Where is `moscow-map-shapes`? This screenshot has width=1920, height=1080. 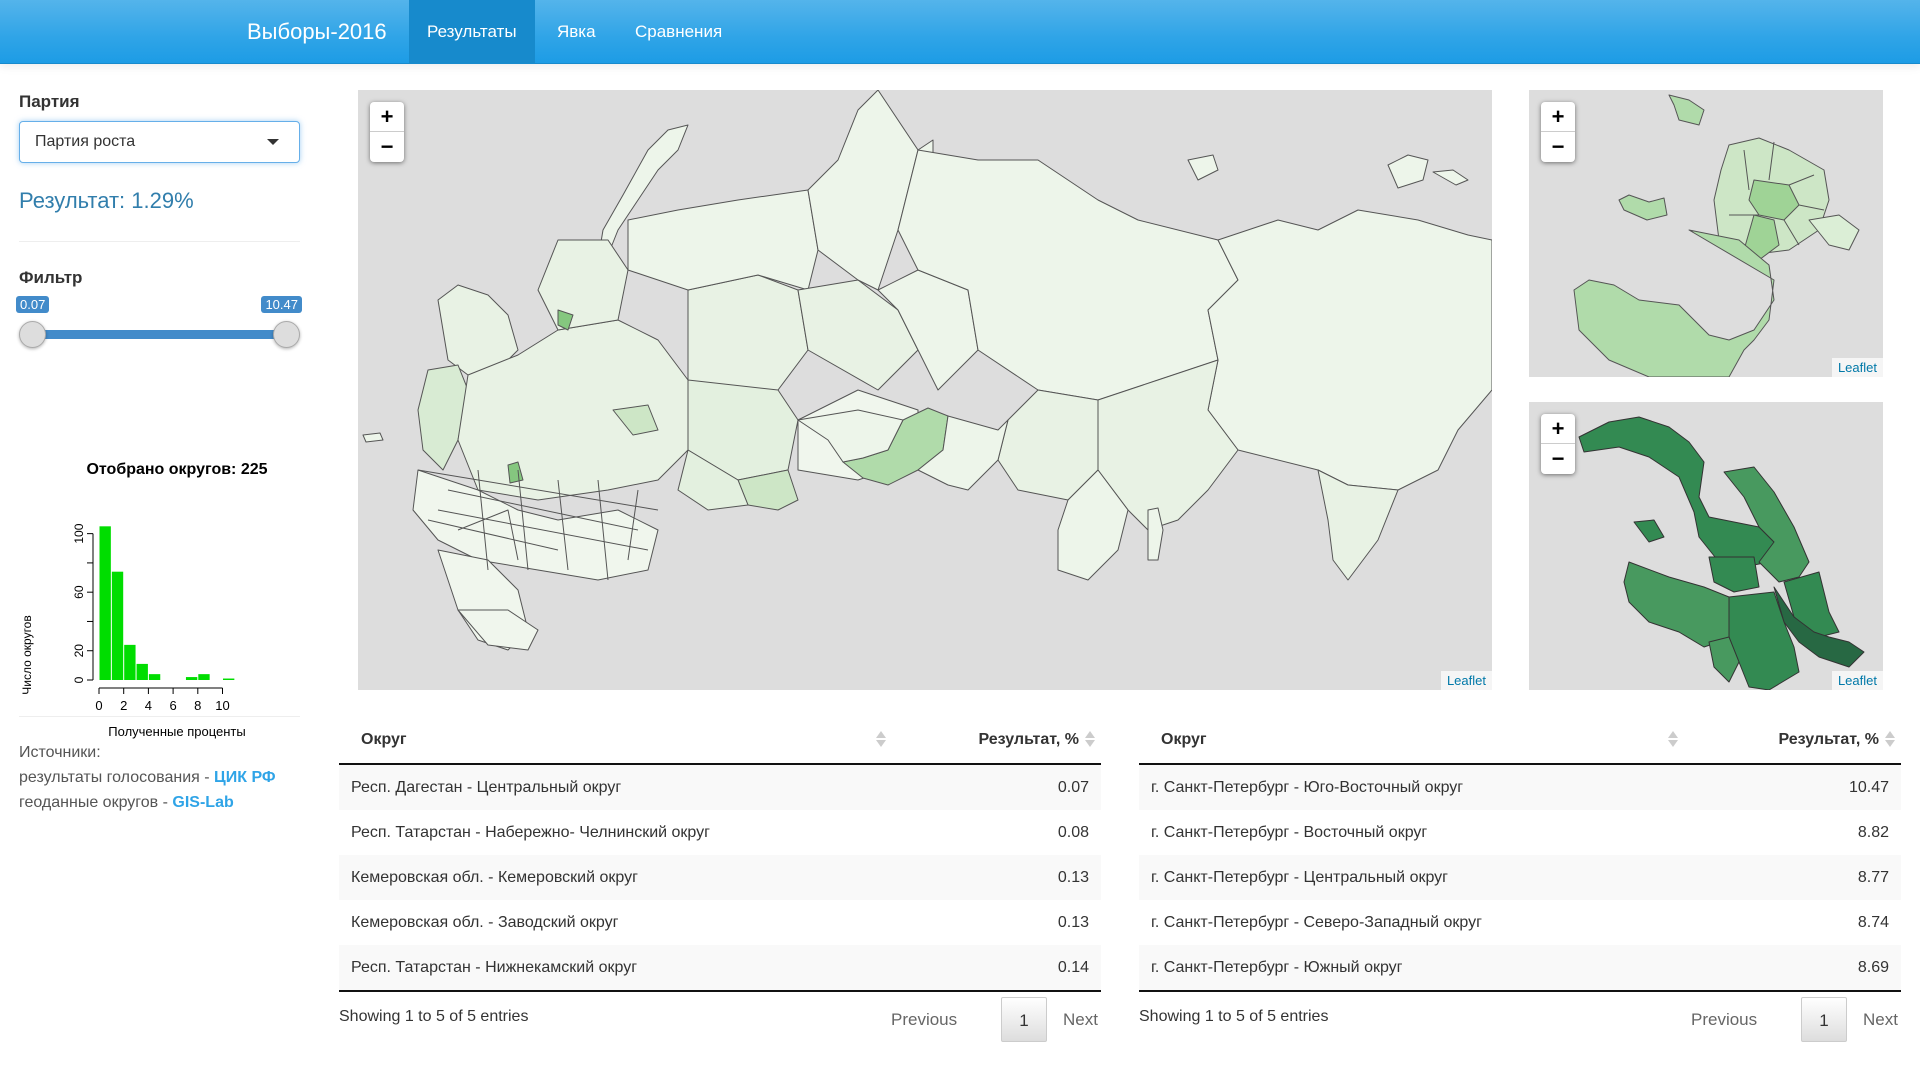 moscow-map-shapes is located at coordinates (1716, 235).